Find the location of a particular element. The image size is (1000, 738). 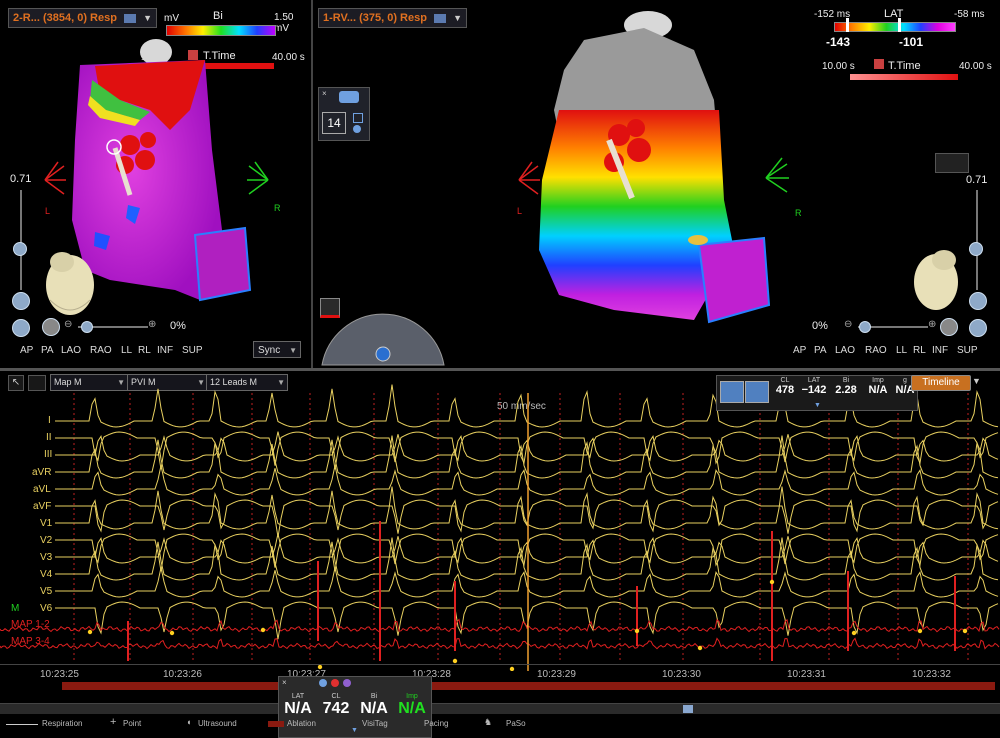

bottom-measurement-overlay: × LAT N/A CL 742 Bi N/A Imp N/A ▼ is located at coordinates (355, 707).